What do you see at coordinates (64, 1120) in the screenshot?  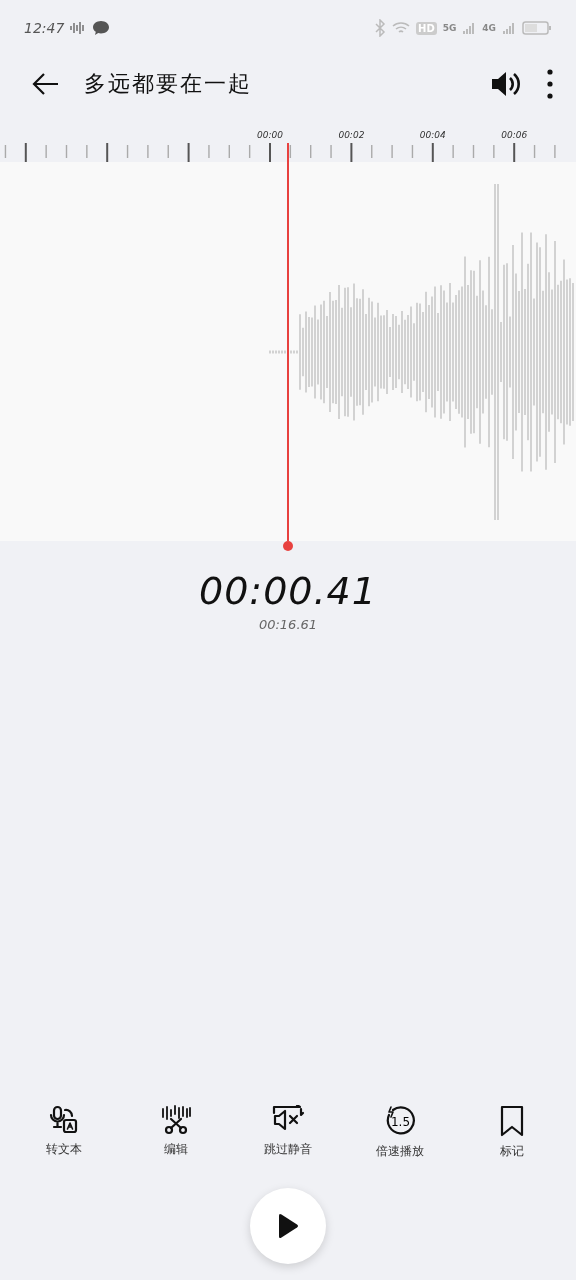 I see `transcribe-icon` at bounding box center [64, 1120].